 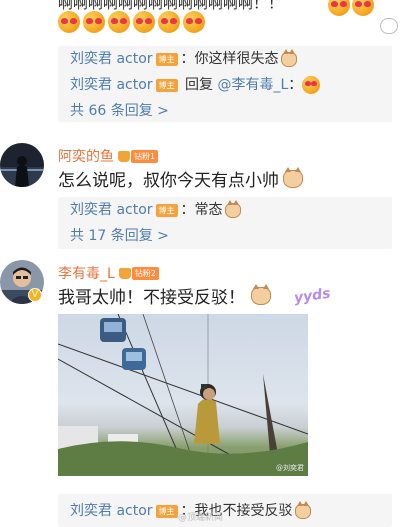 What do you see at coordinates (252, 85) in the screenshot?
I see `mention-link: @李有毒_L` at bounding box center [252, 85].